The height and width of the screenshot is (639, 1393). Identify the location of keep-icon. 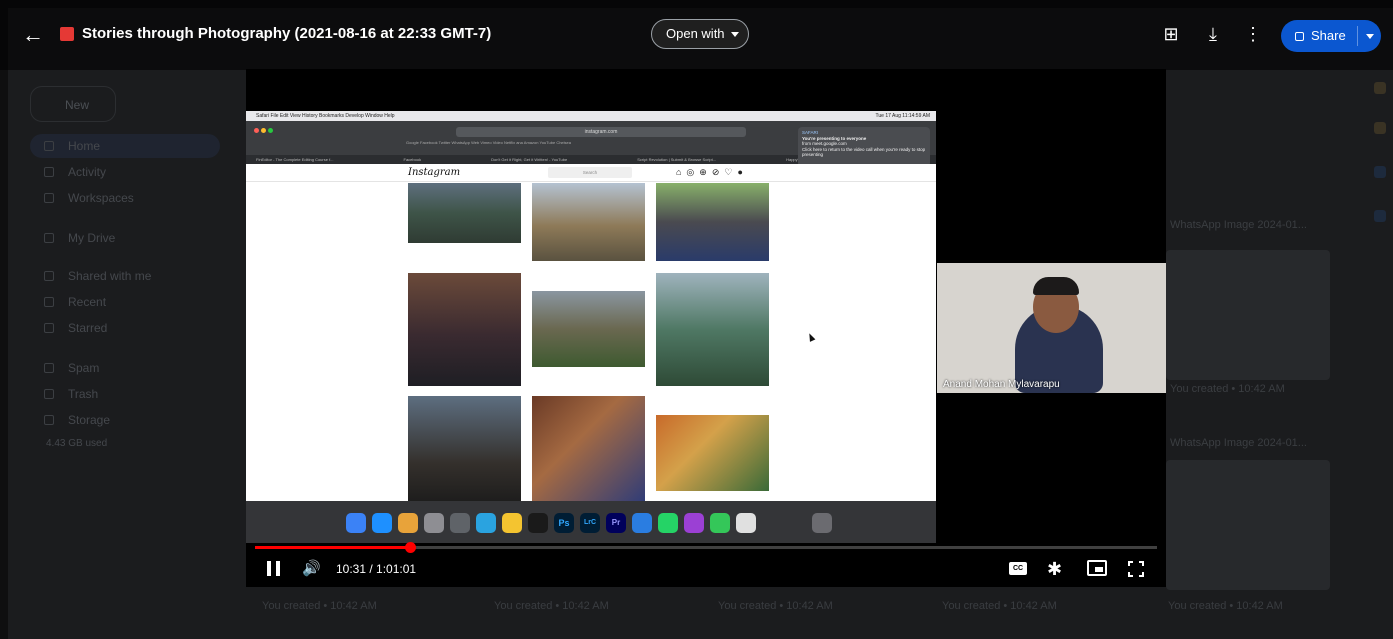
(1380, 128).